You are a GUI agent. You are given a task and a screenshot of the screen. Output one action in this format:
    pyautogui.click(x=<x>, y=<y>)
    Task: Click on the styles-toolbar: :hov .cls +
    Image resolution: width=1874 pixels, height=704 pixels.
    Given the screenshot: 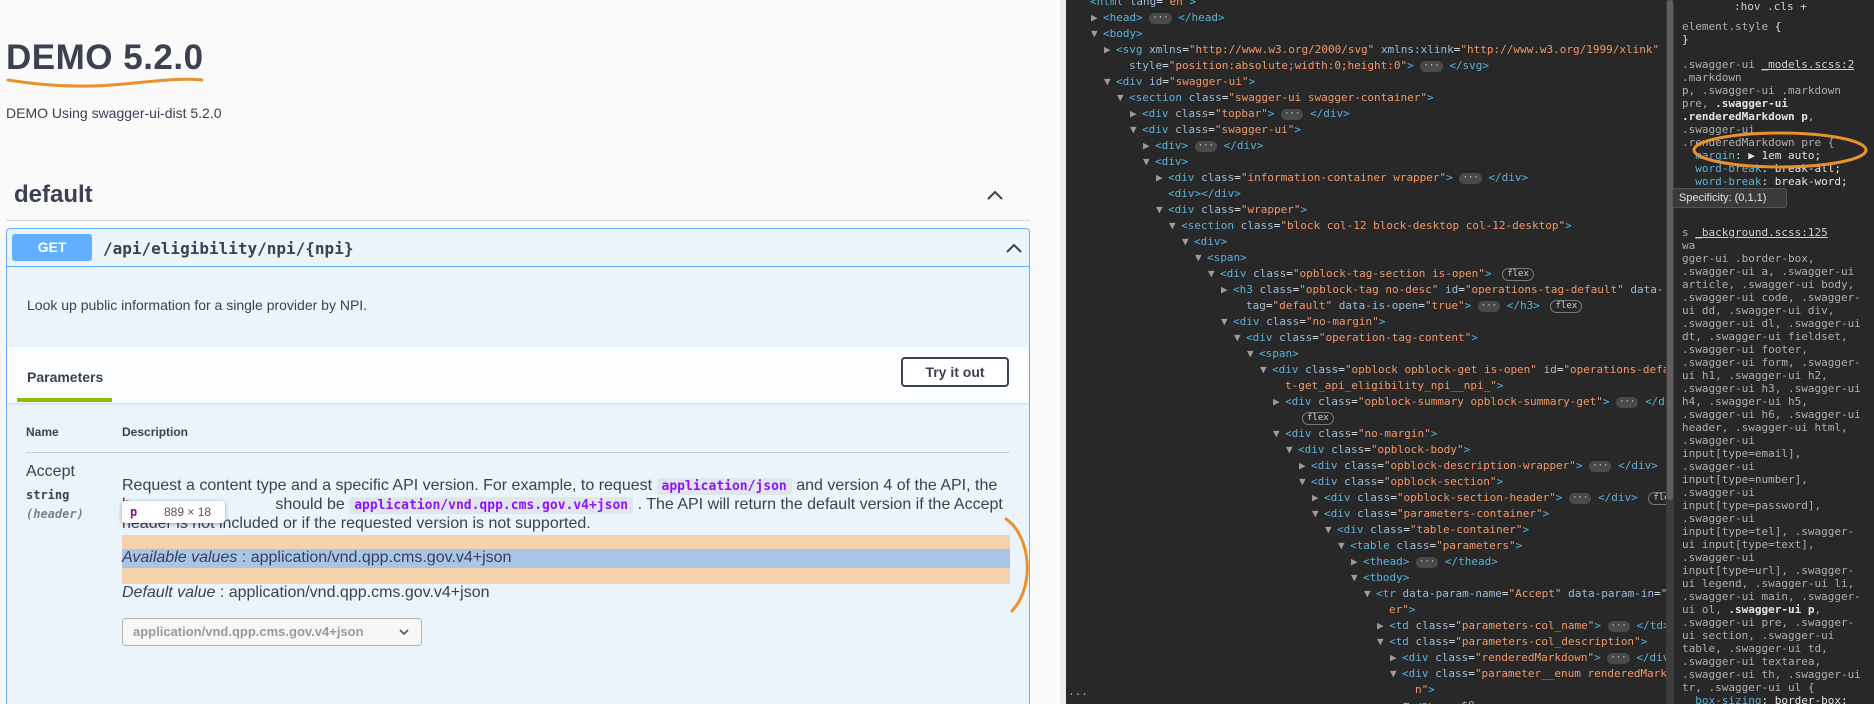 What is the action you would take?
    pyautogui.click(x=1774, y=7)
    